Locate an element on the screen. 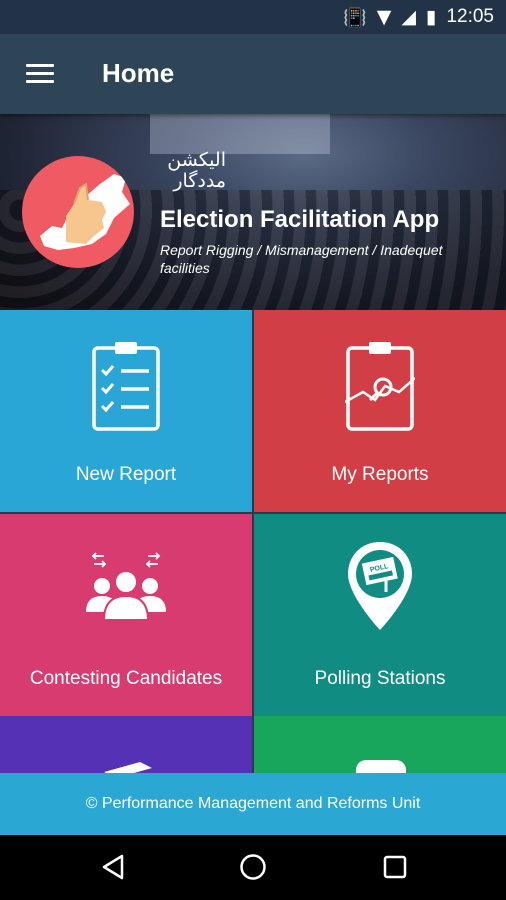  app-logo is located at coordinates (78, 212).